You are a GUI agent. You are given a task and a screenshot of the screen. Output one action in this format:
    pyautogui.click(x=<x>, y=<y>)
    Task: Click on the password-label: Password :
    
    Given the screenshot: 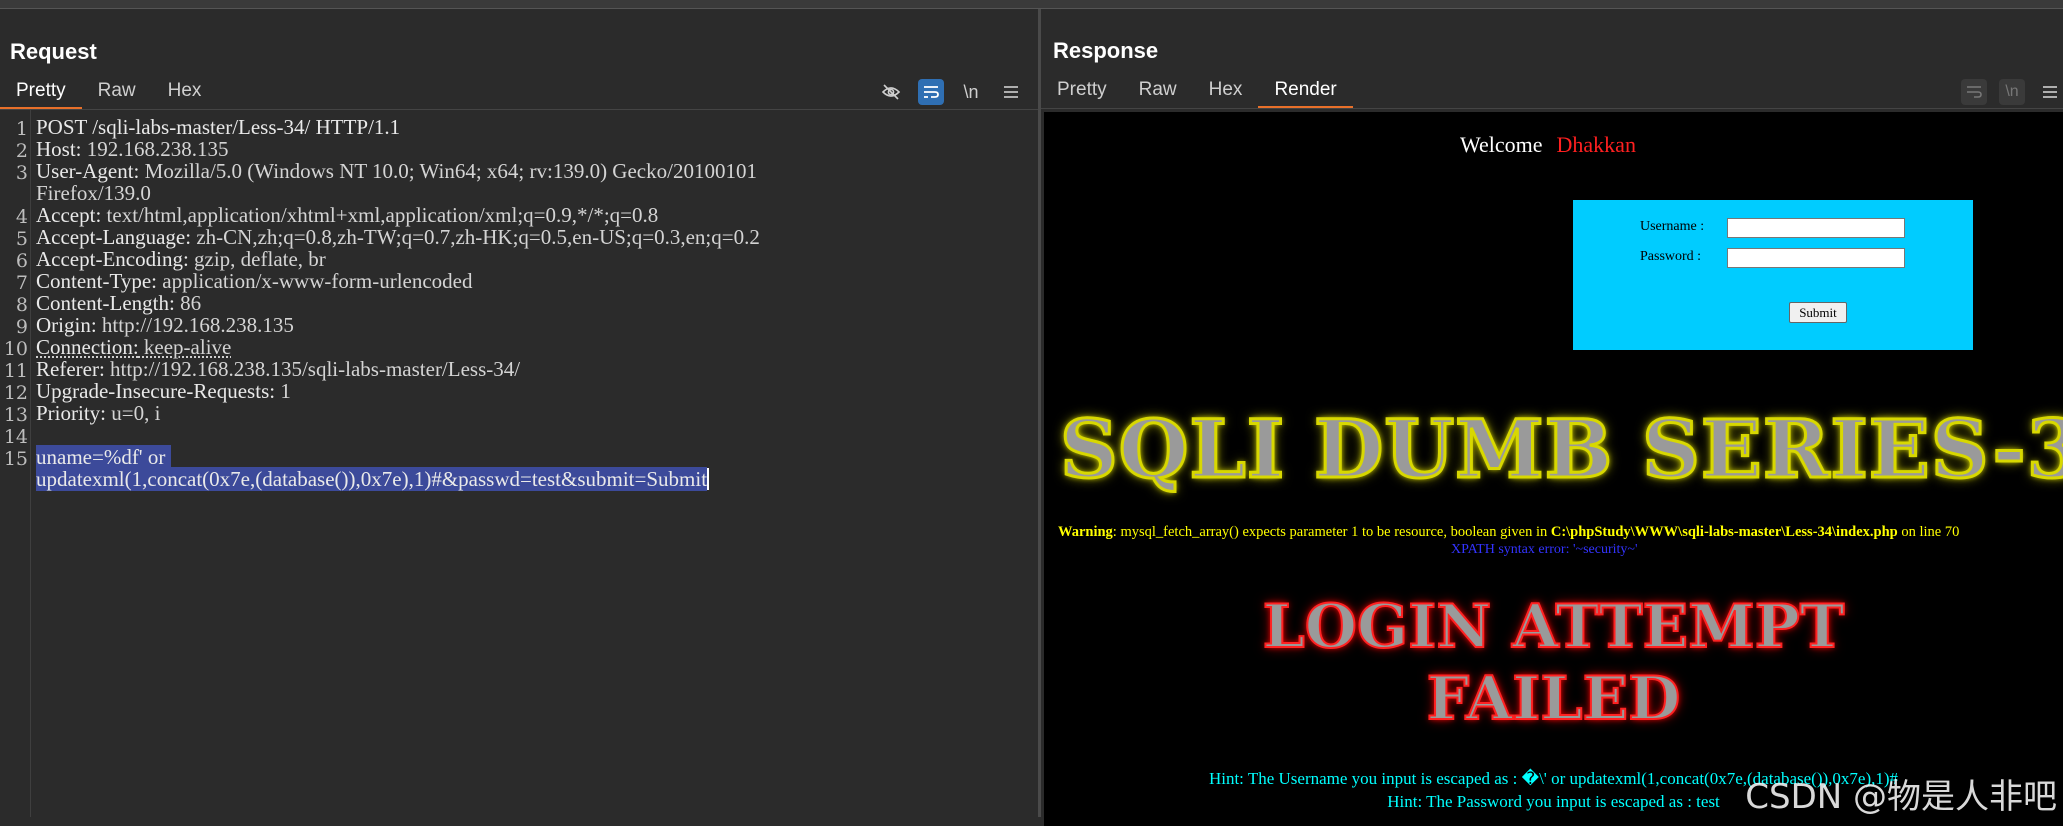 What is the action you would take?
    pyautogui.click(x=1671, y=256)
    